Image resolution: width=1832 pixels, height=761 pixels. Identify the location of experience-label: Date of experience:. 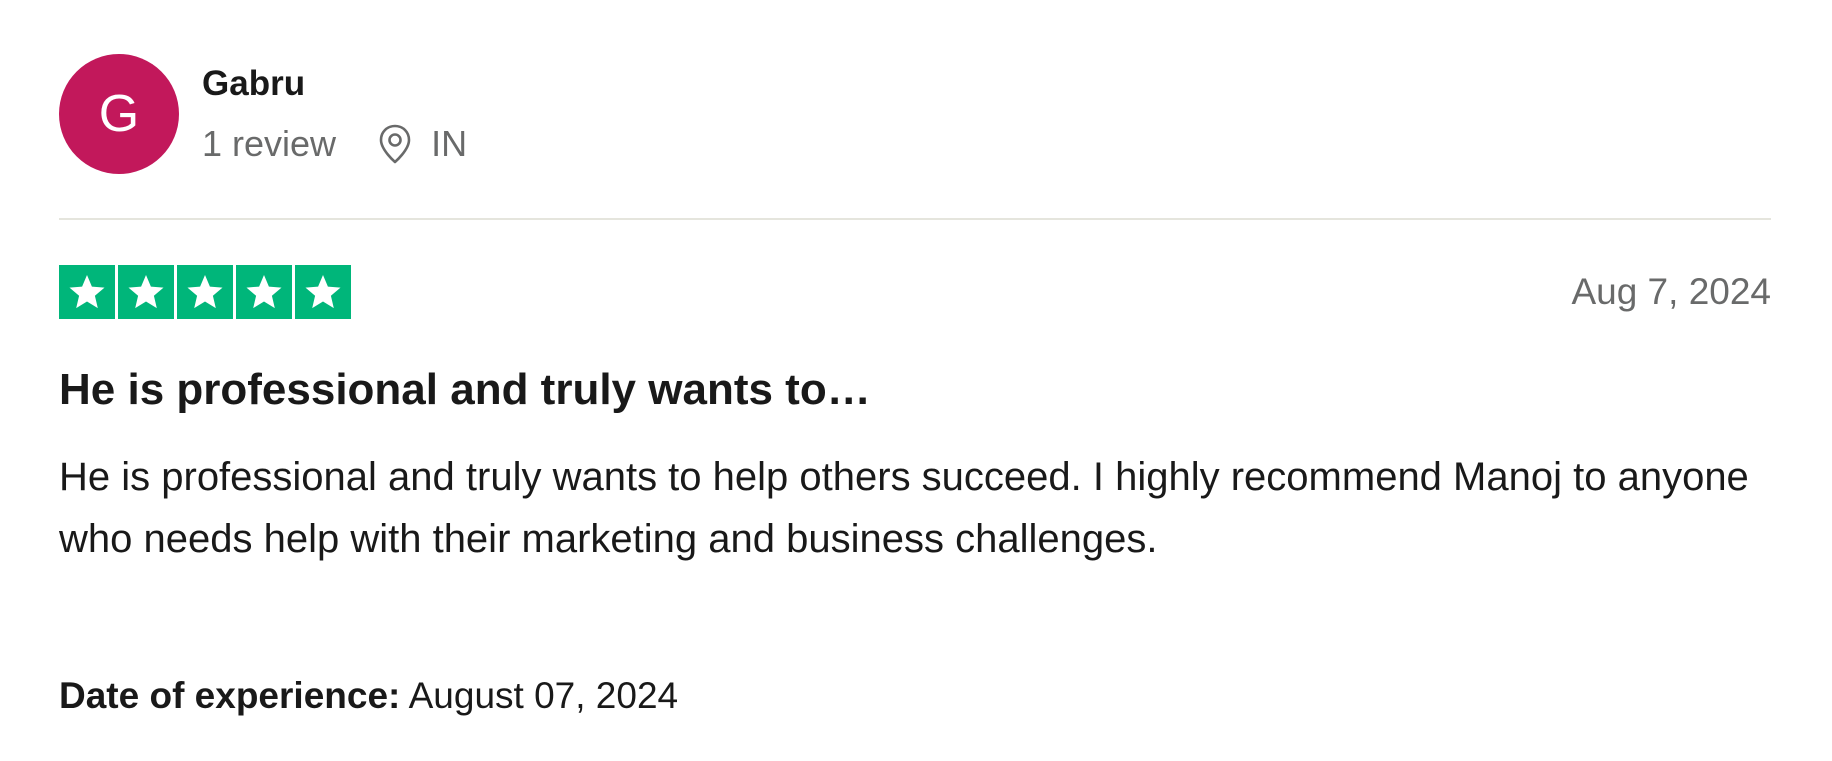
(230, 695).